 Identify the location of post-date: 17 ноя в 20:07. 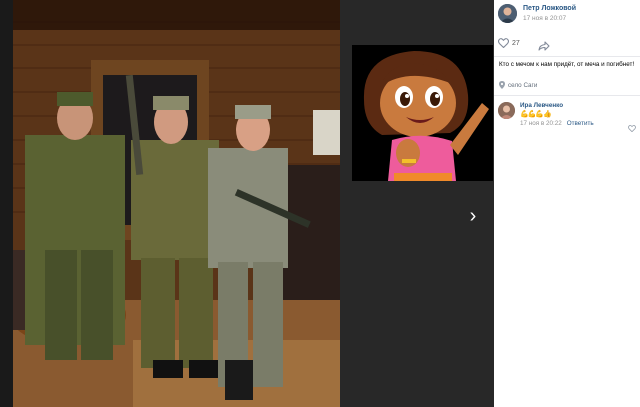
(544, 18).